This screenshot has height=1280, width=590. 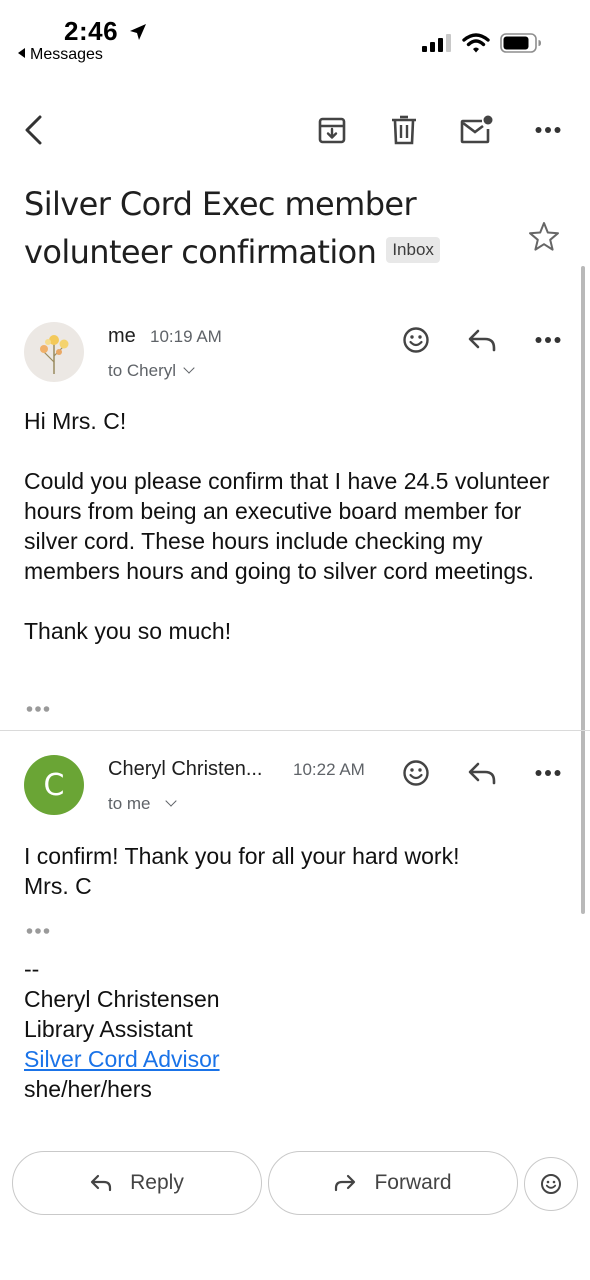 I want to click on recipient-label: to me, so click(x=129, y=803).